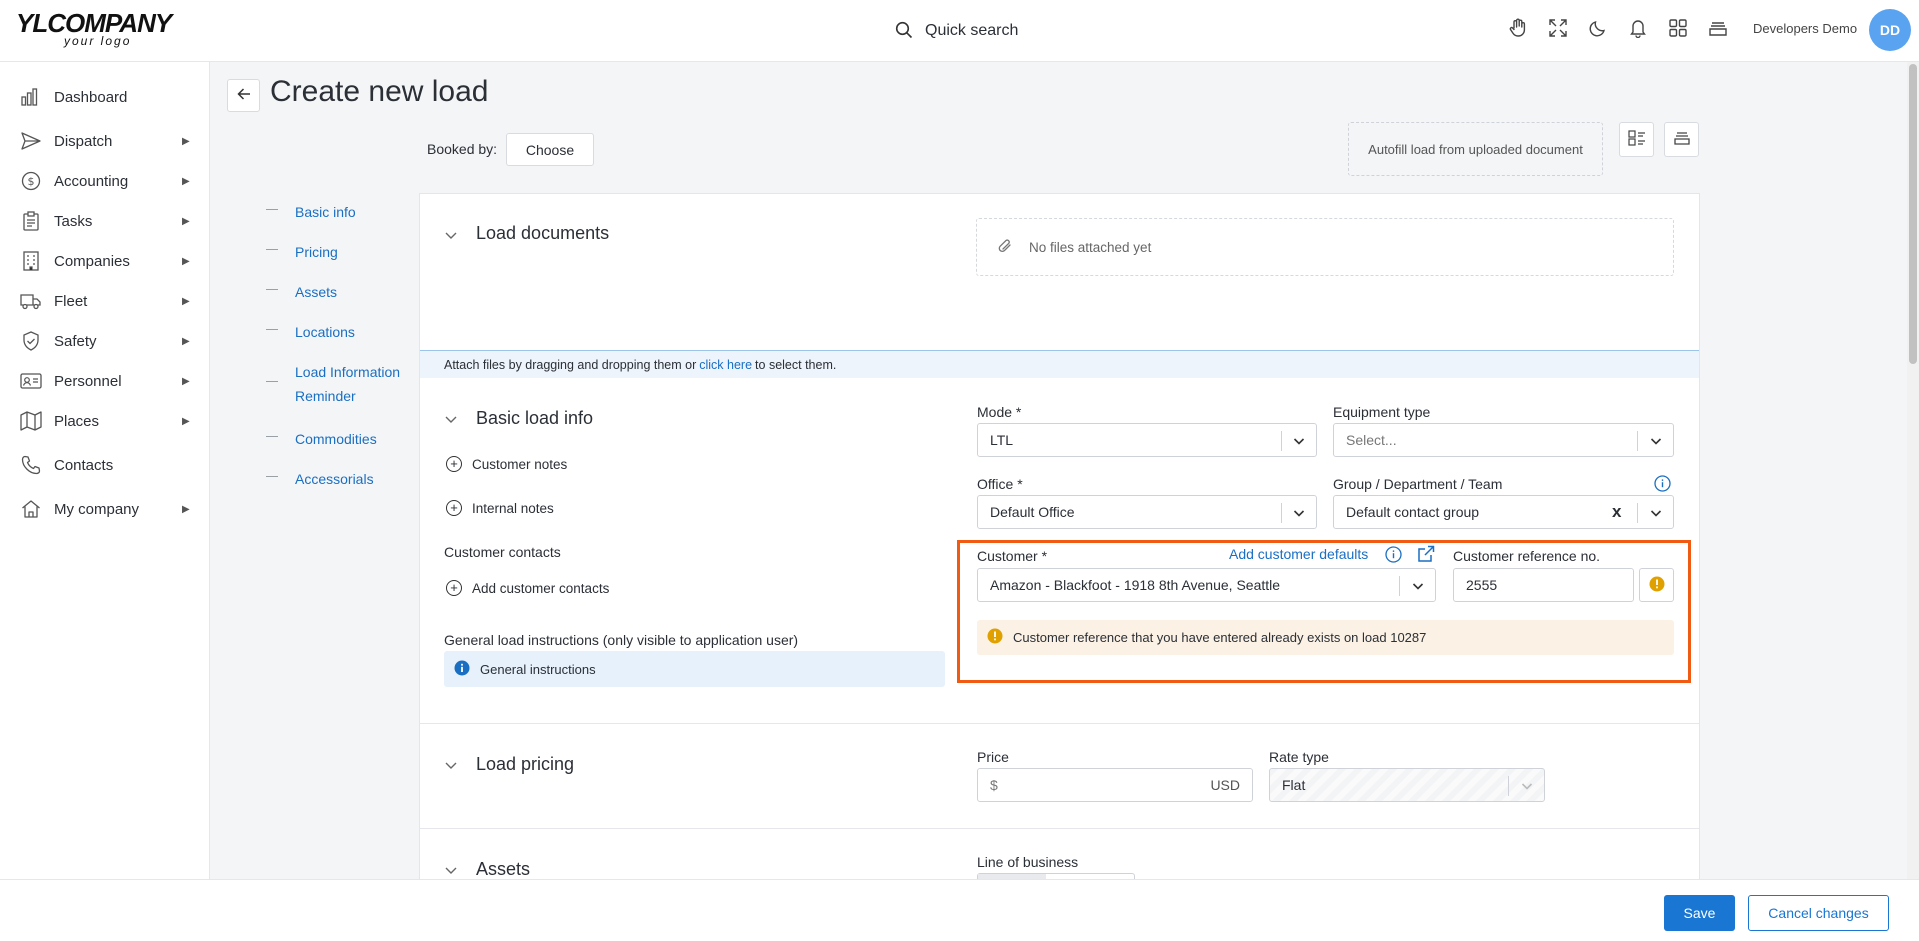 This screenshot has height=941, width=1919. What do you see at coordinates (105, 421) in the screenshot?
I see `sidebar-item-places: Places ▶` at bounding box center [105, 421].